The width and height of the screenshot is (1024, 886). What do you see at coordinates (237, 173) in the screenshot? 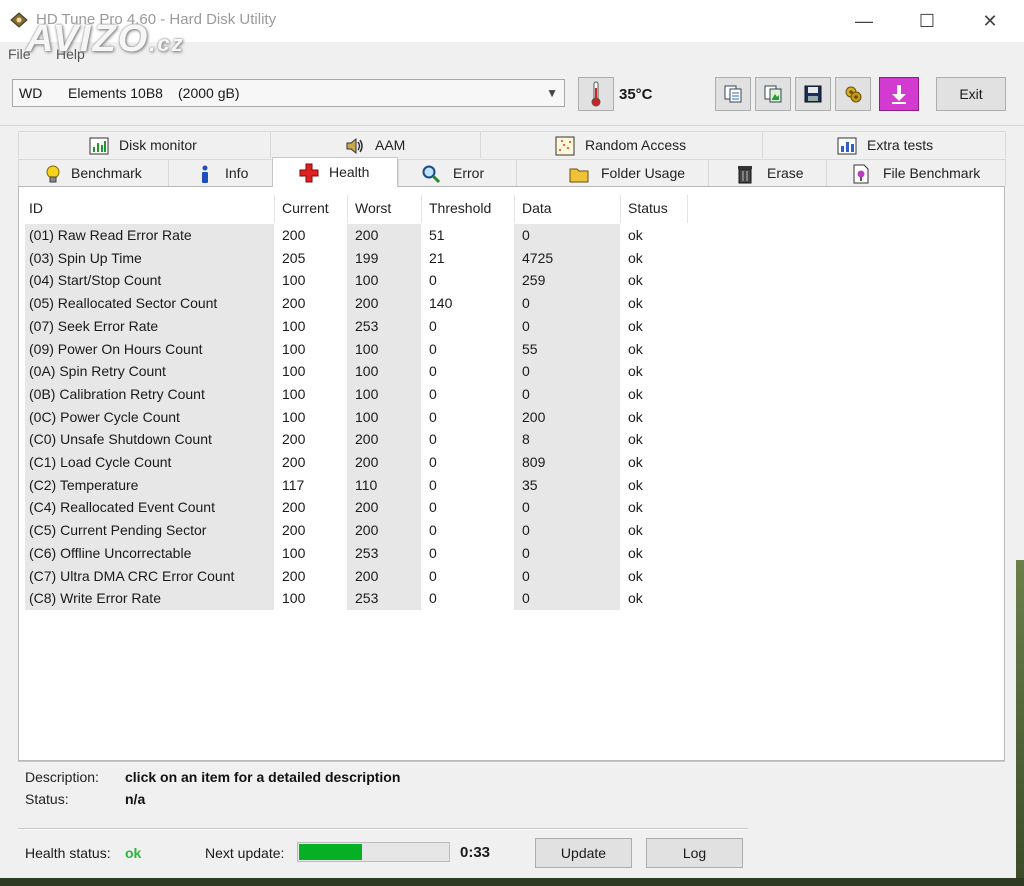
I see `tab-label: Info` at bounding box center [237, 173].